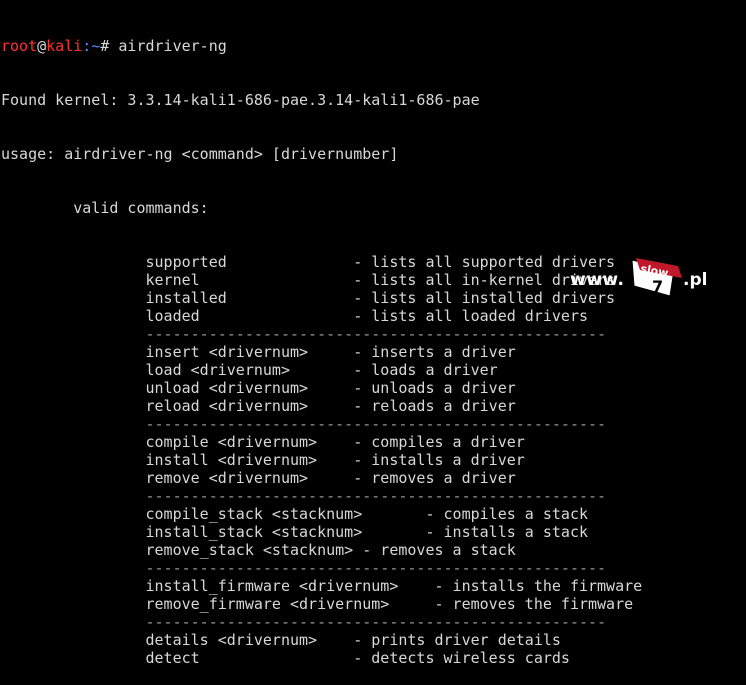 This screenshot has width=746, height=685. I want to click on prompt-user: root, so click(19, 46).